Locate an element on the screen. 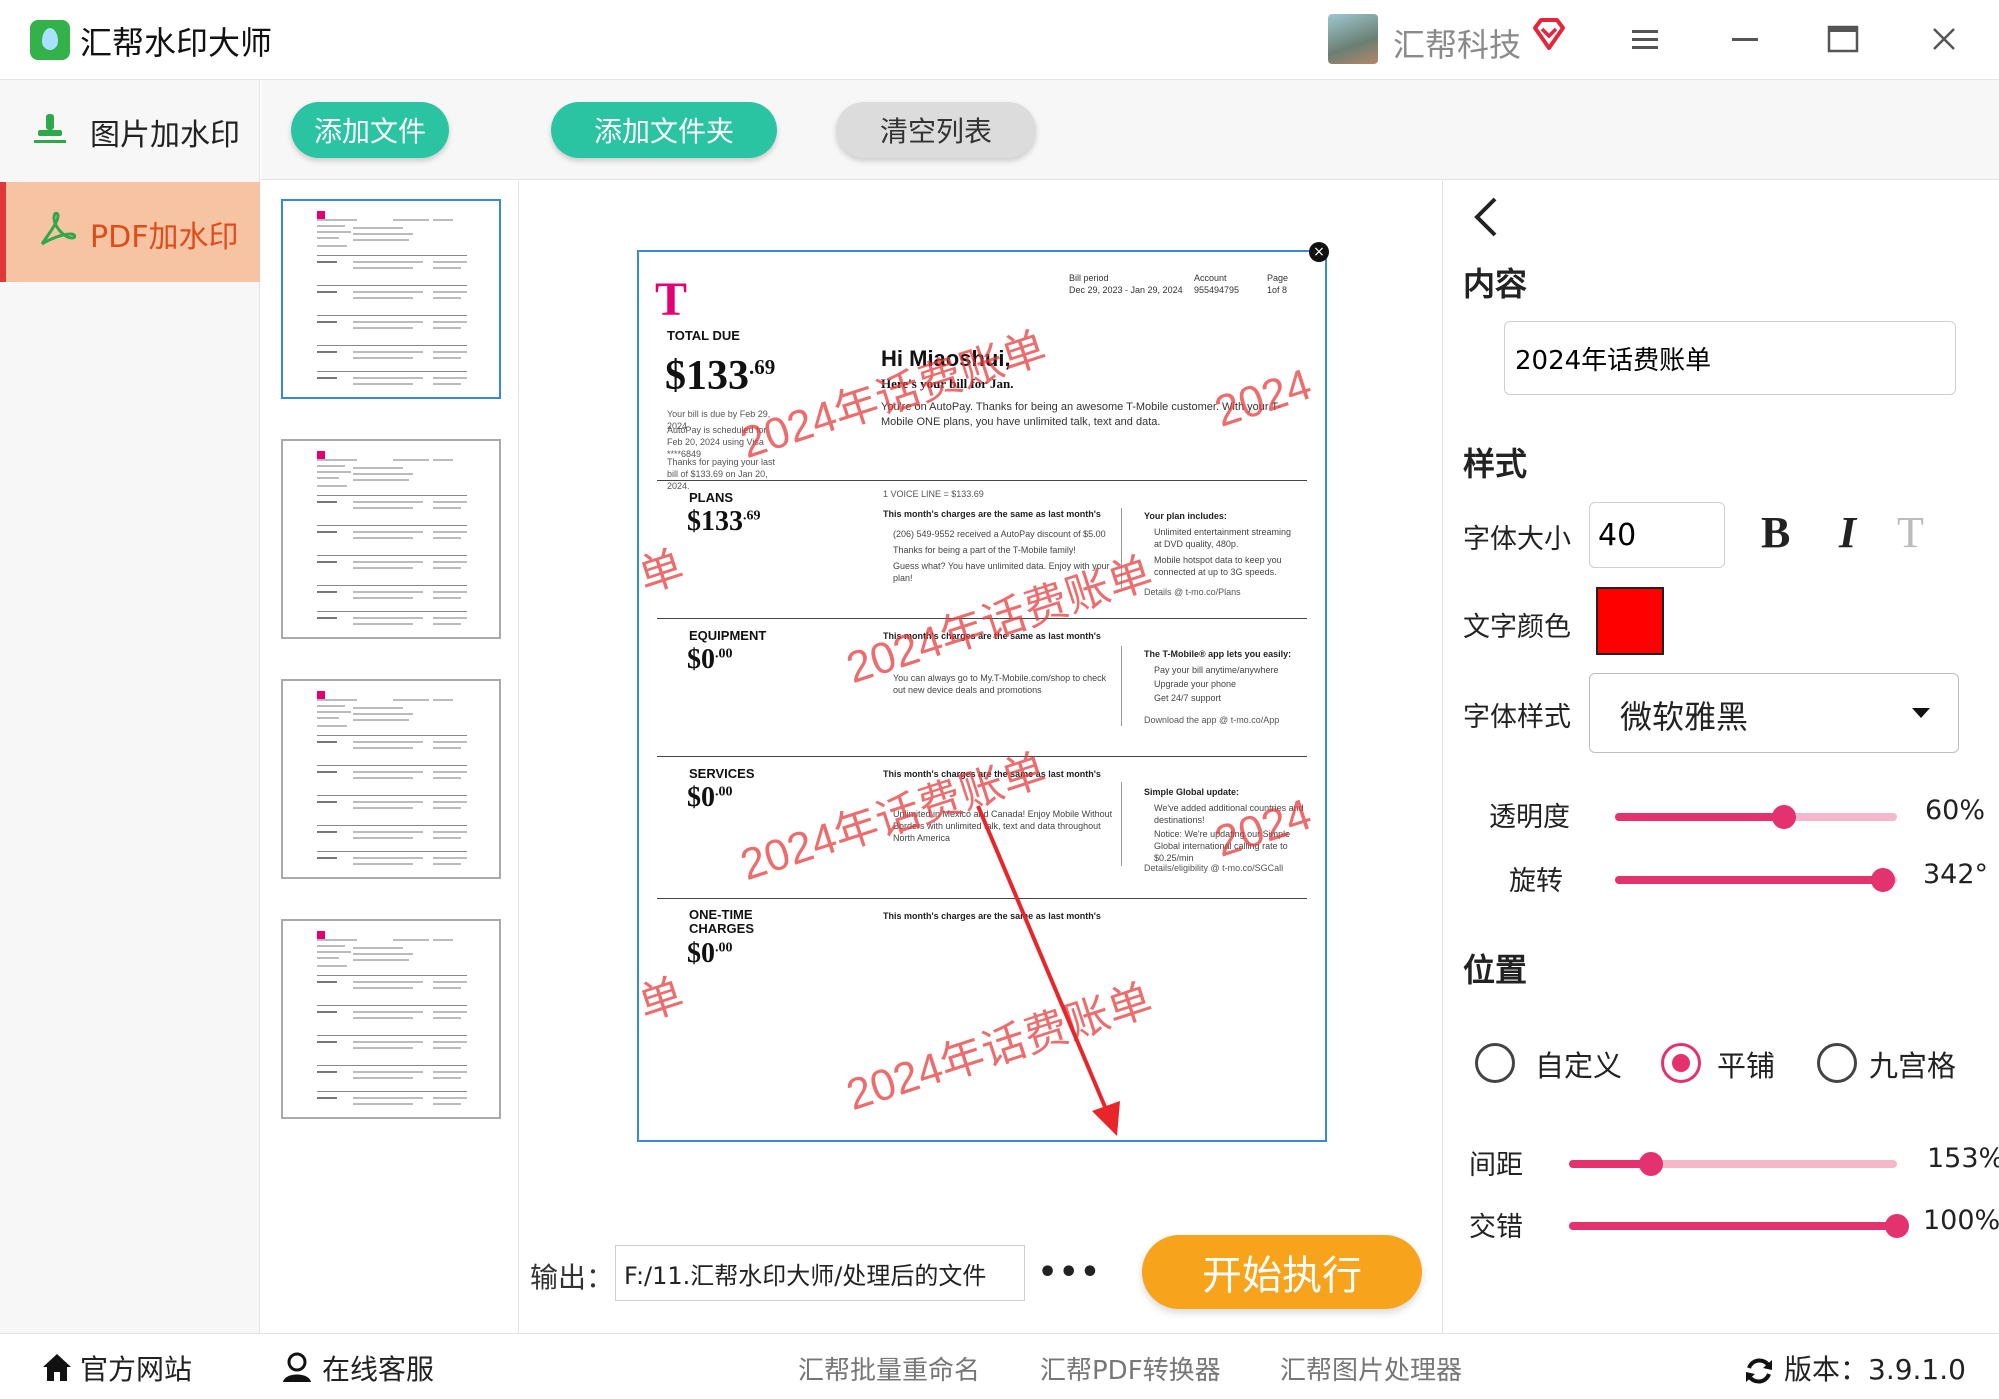  spacing-value: 153% is located at coordinates (1963, 1158).